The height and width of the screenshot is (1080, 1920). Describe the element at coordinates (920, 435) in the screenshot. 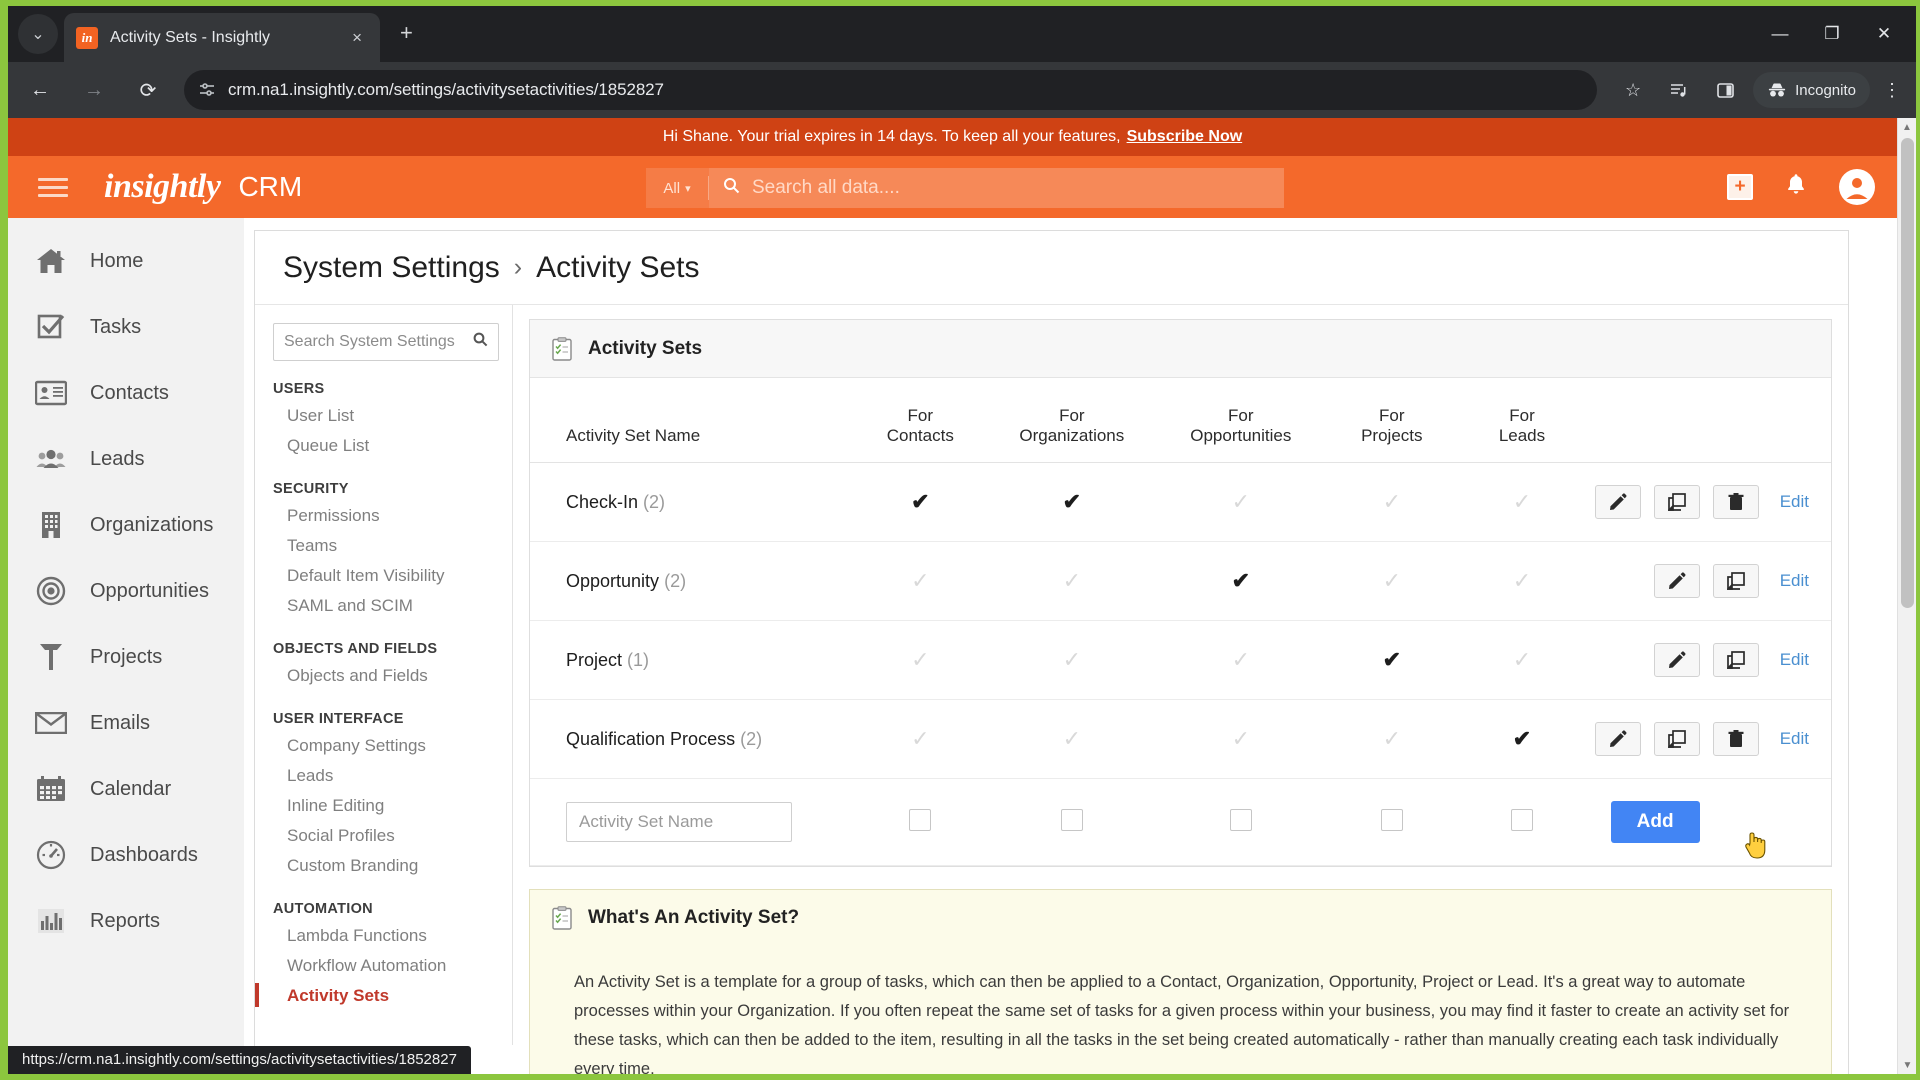

I see `column-line2: Contacts` at that location.